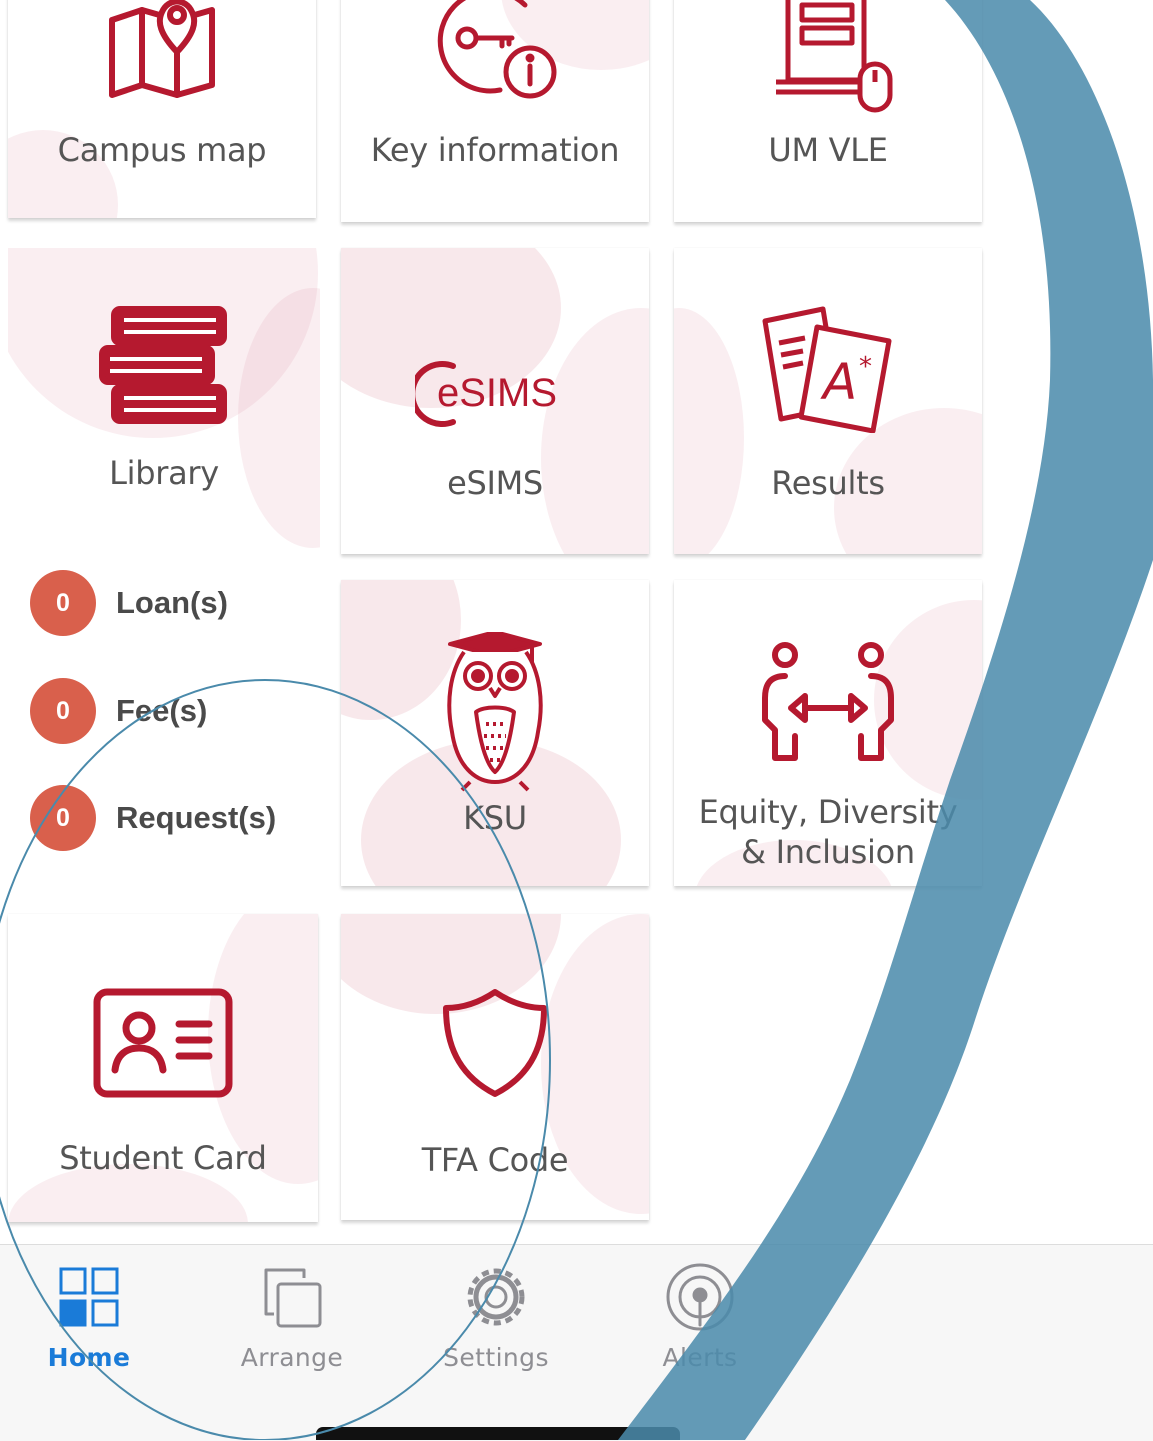  What do you see at coordinates (828, 812) in the screenshot?
I see `tile-label-line1: Equity, Diversity` at bounding box center [828, 812].